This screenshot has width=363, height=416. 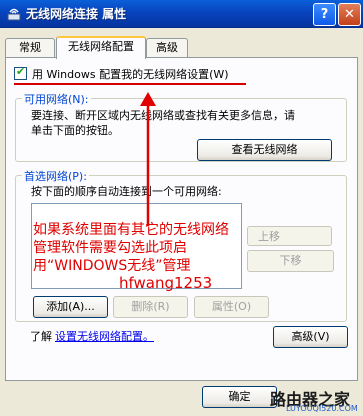 I want to click on annotation-text: 如果系统里面有其它的无线网络管理软件需要勾选此项启用“WINDOWS无线”管理, so click(x=131, y=248).